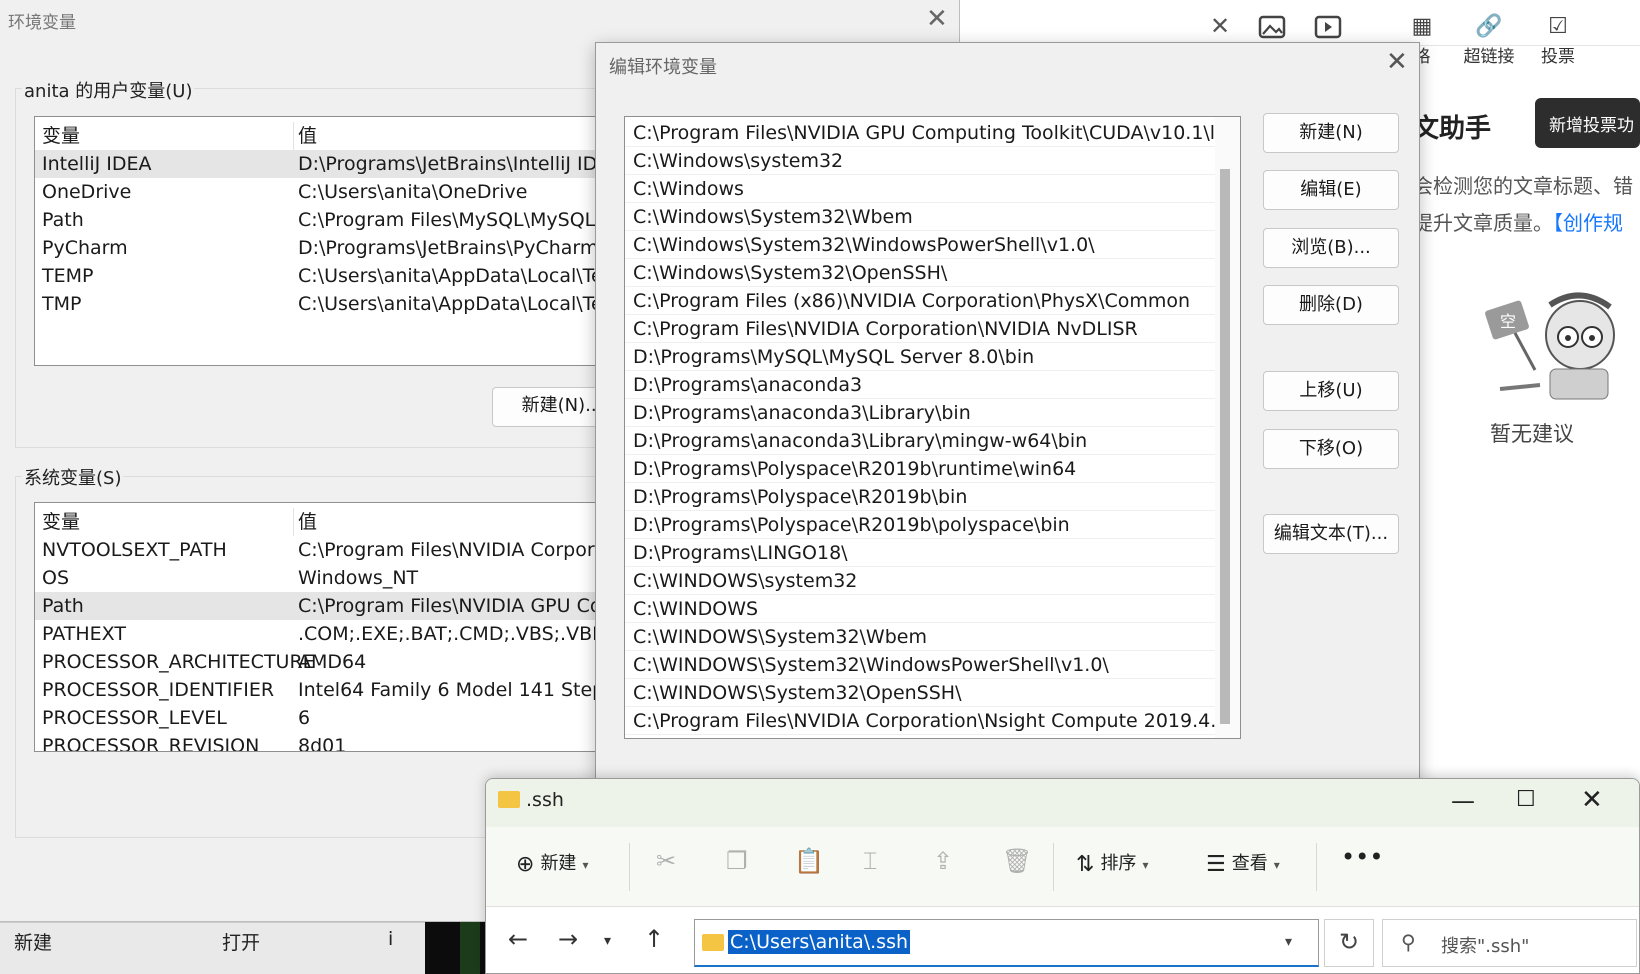 This screenshot has width=1640, height=974. I want to click on variable-value: .COM;.EXE;.BAT;.CMD;.VBS;.VBE;.JS, so click(466, 634).